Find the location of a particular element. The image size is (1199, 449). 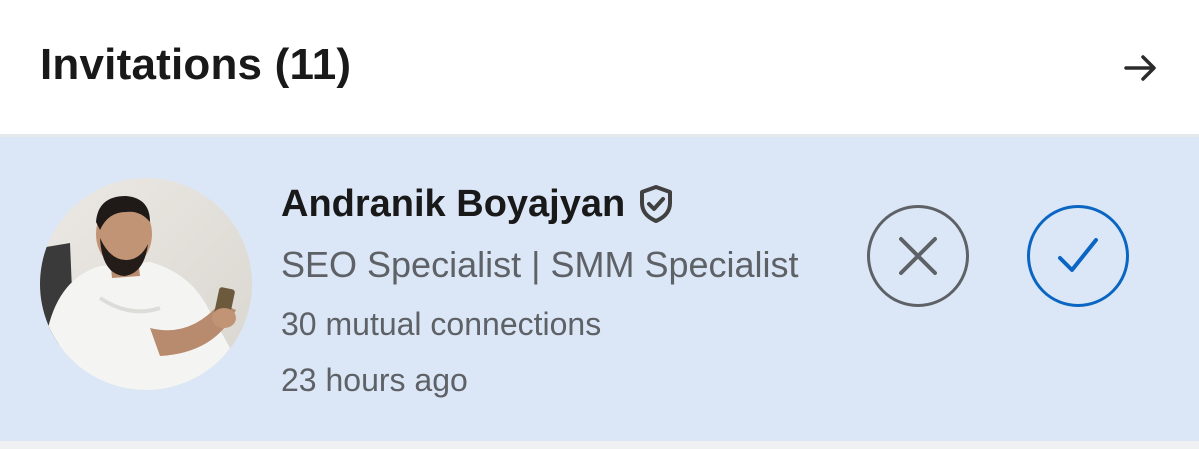

bottom-divider is located at coordinates (599, 445).